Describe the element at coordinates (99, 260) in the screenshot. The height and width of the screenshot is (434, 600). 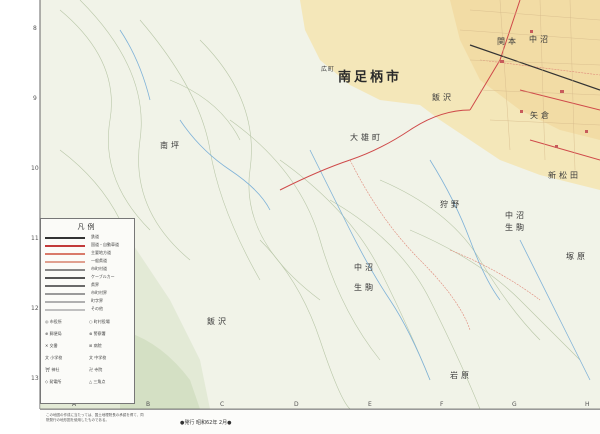
I see `legend-row-label: 一般県道` at that location.